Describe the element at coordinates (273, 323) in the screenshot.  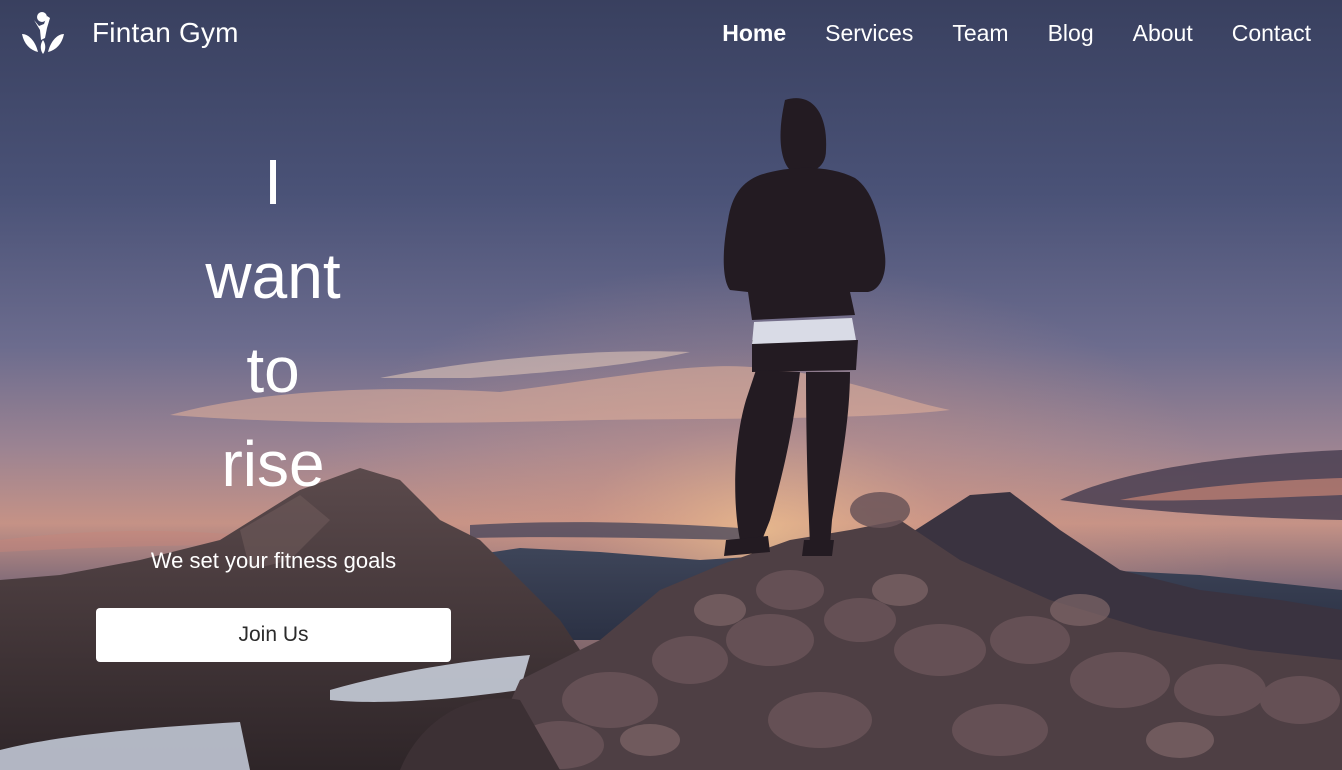
I see `hero-headline: I want to rise` at that location.